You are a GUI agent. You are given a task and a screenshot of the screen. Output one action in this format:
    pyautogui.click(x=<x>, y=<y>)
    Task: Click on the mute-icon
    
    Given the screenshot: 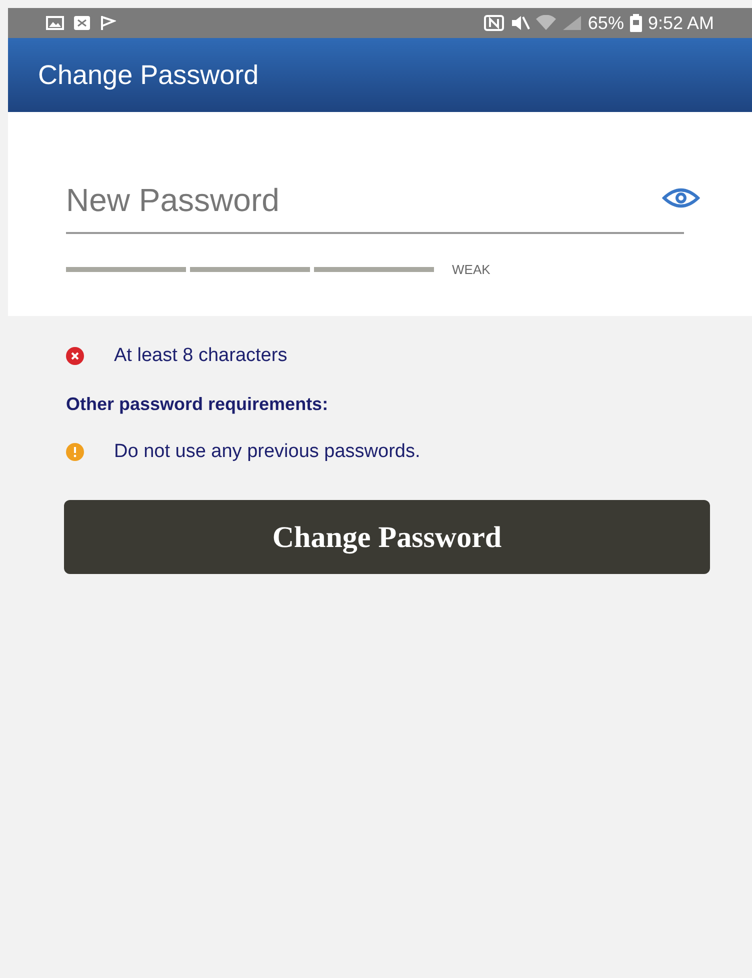 What is the action you would take?
    pyautogui.click(x=520, y=23)
    